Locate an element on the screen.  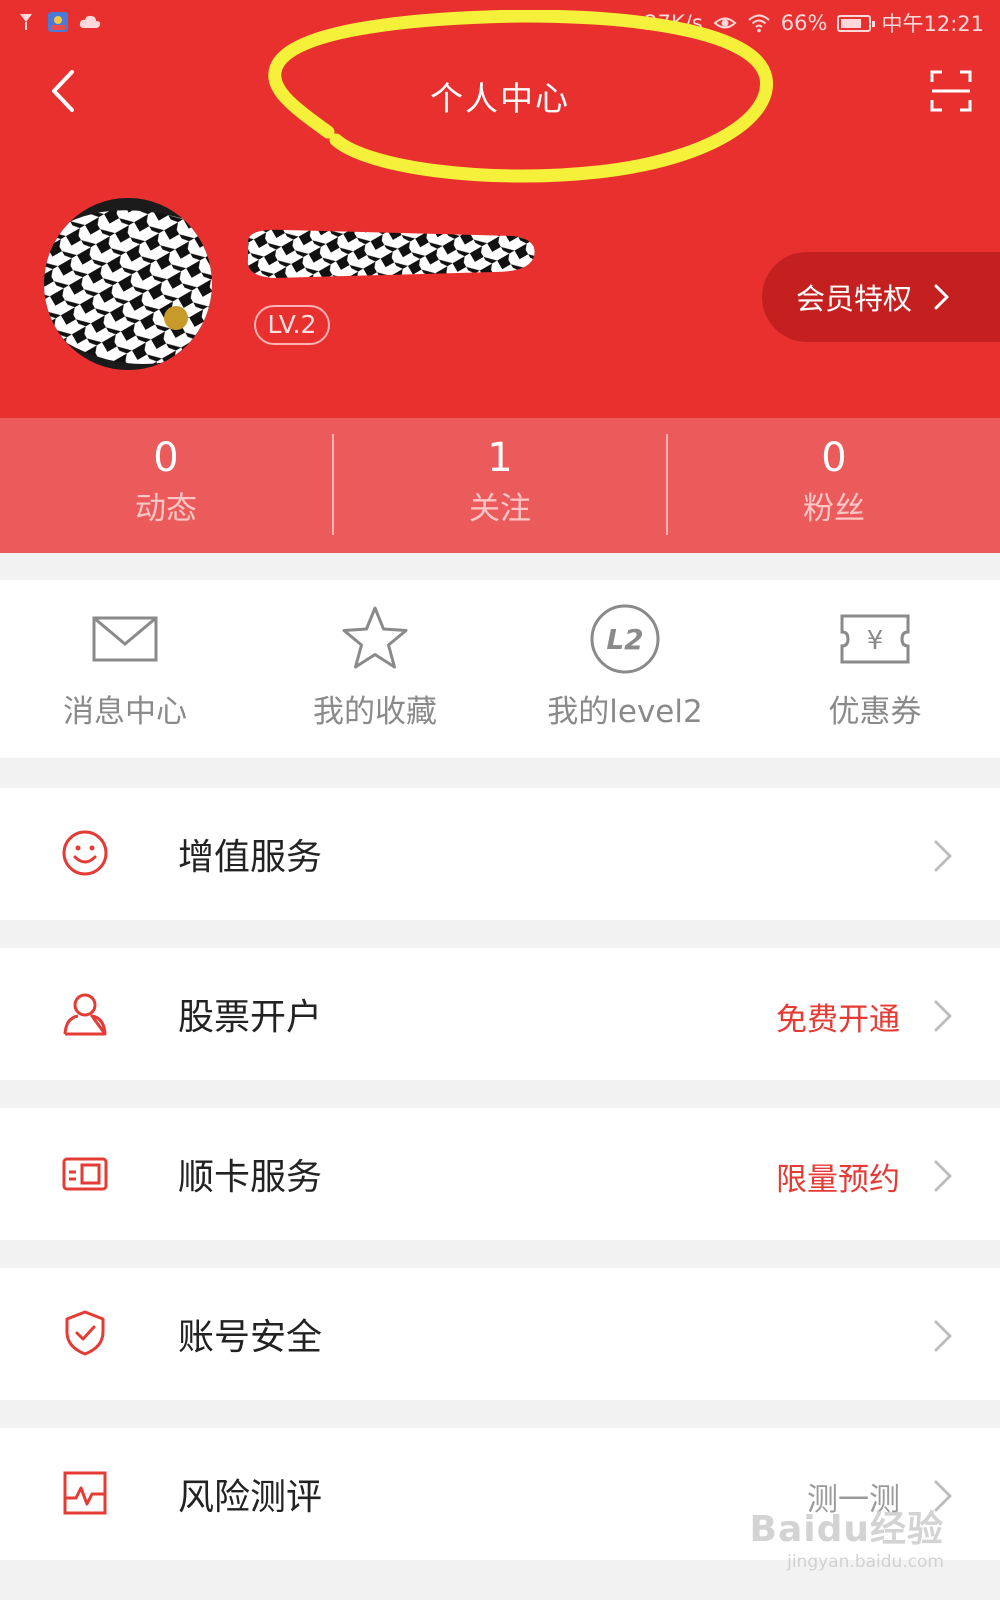
menu-row-value-added: 增值服务 is located at coordinates (500, 854).